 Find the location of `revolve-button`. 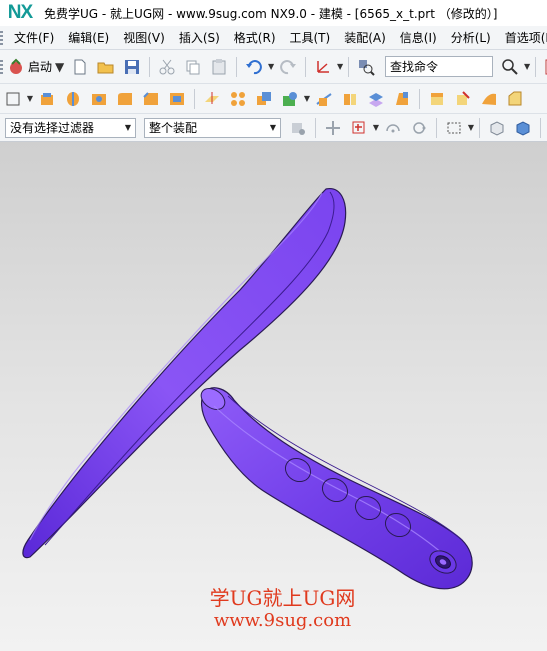

revolve-button is located at coordinates (73, 99).